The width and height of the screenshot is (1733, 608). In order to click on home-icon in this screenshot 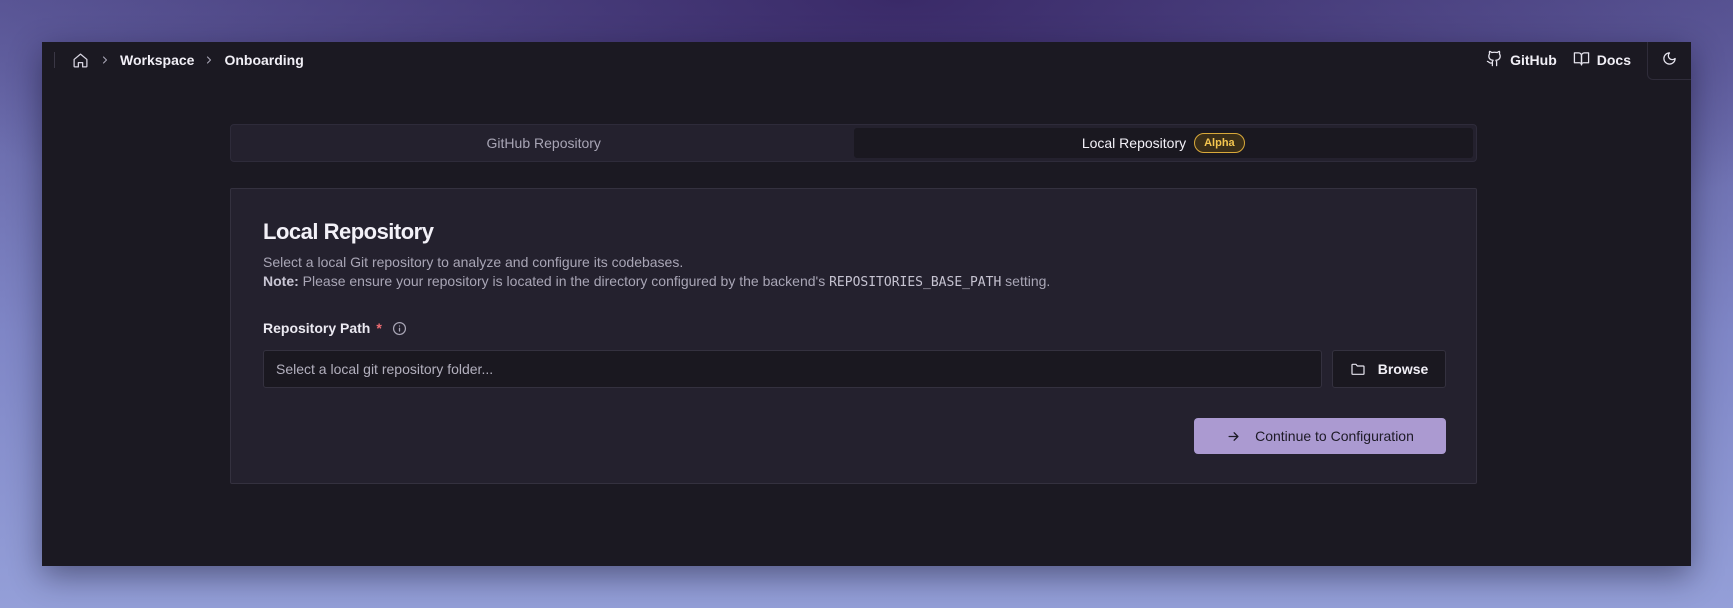, I will do `click(80, 60)`.